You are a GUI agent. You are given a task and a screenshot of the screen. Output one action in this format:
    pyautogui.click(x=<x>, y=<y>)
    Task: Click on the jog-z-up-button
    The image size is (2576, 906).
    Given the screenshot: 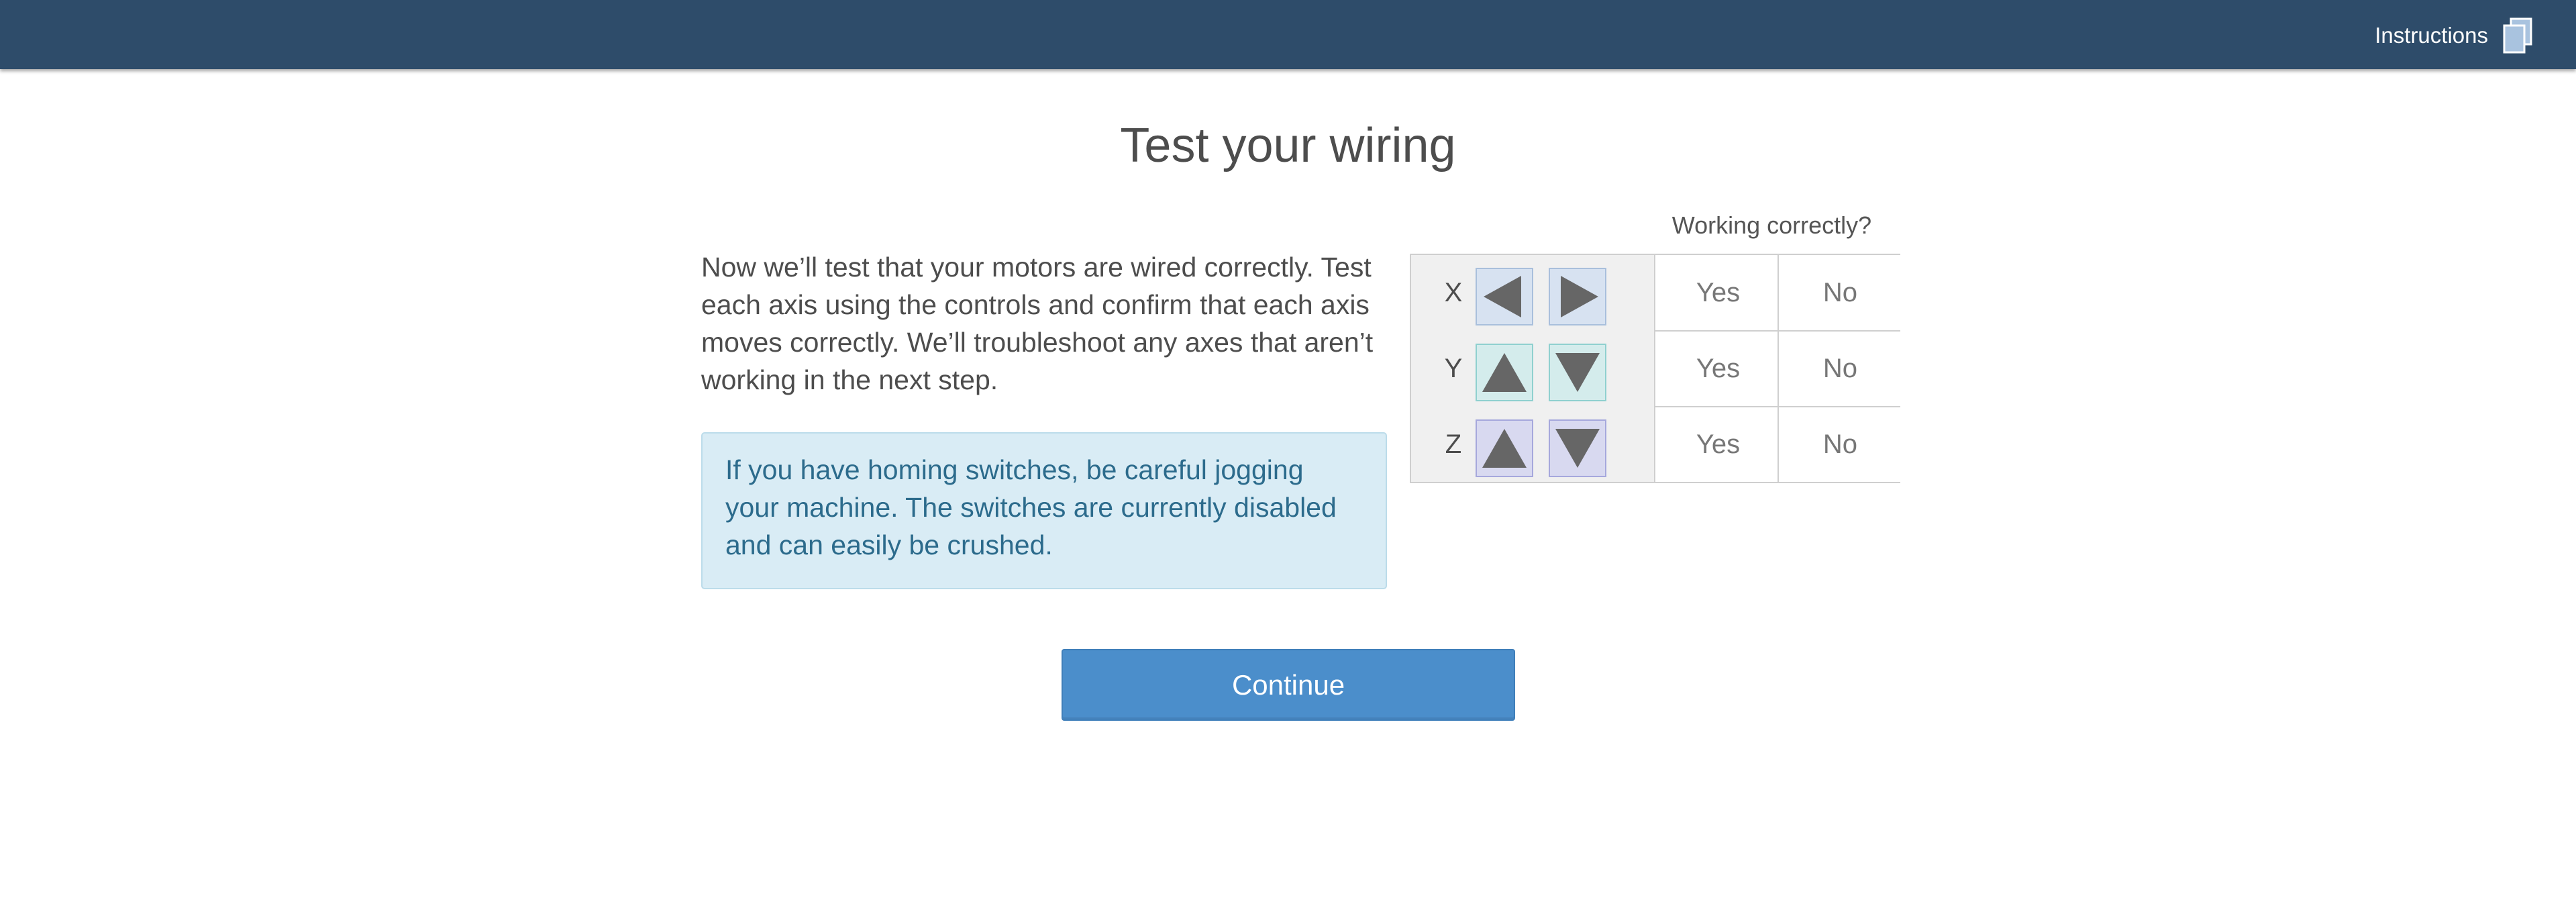 What is the action you would take?
    pyautogui.click(x=1504, y=448)
    